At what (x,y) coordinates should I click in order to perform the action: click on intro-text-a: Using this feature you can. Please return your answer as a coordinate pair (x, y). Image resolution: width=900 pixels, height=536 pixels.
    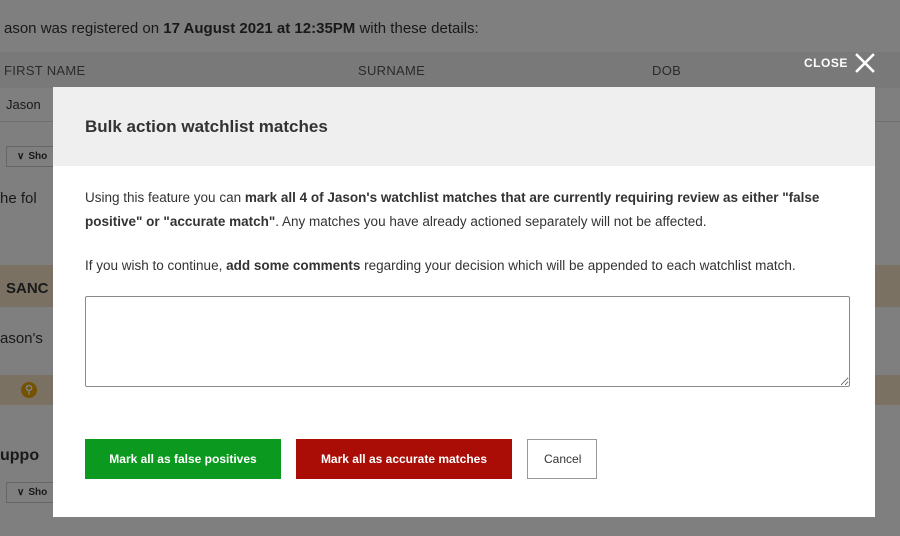
    Looking at the image, I should click on (165, 197).